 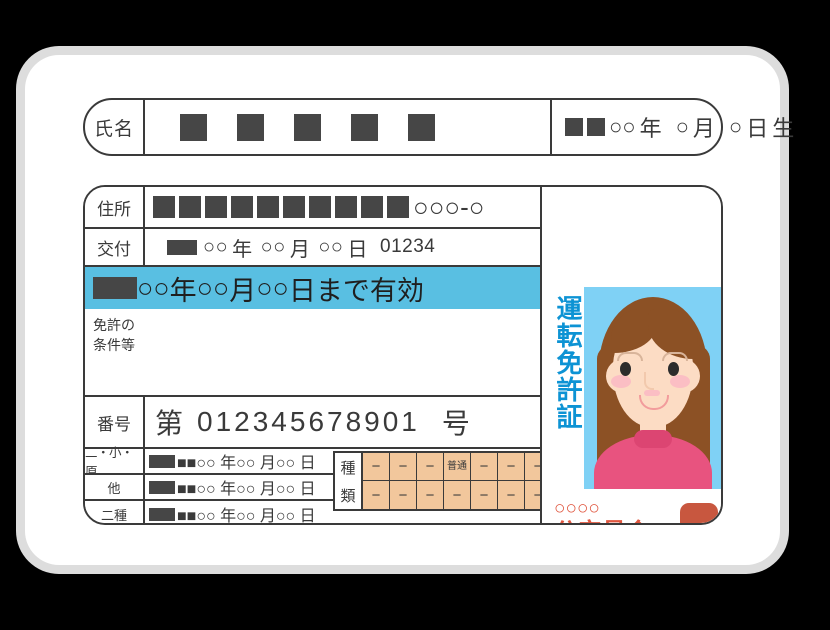 What do you see at coordinates (449, 206) in the screenshot?
I see `address-zip: ○○○-○` at bounding box center [449, 206].